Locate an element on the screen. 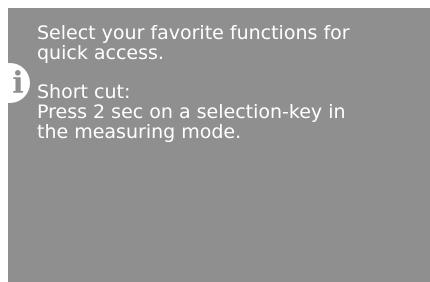  shortcut-line-2: the measuring mode. is located at coordinates (139, 132).